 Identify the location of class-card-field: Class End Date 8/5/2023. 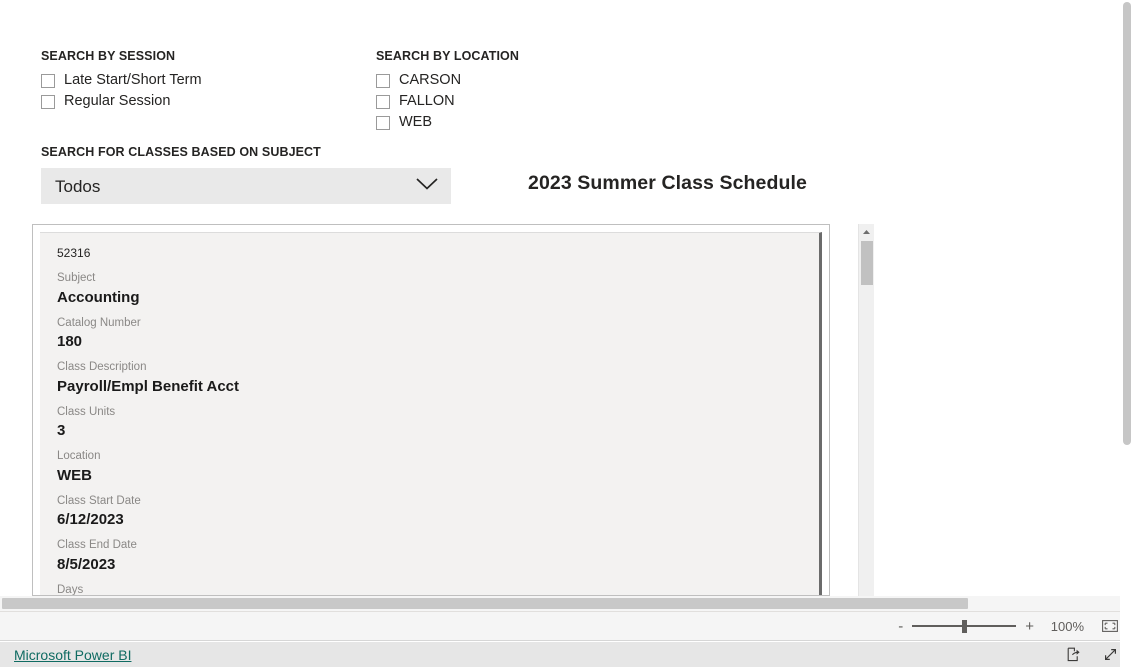
(438, 556).